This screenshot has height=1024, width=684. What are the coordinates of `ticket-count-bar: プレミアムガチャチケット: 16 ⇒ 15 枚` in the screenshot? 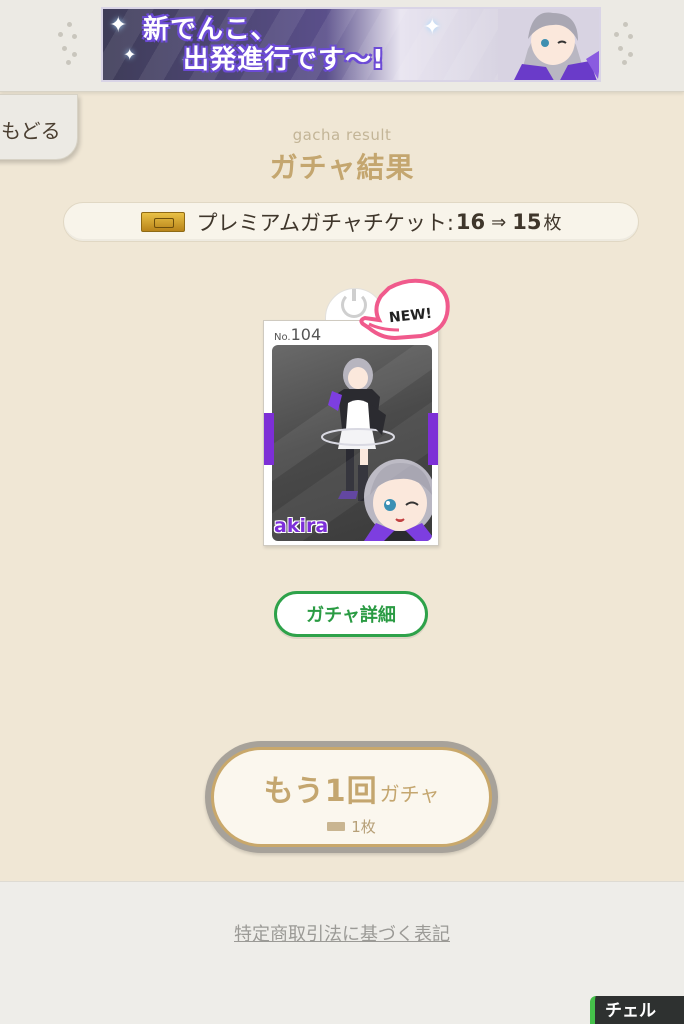 It's located at (351, 222).